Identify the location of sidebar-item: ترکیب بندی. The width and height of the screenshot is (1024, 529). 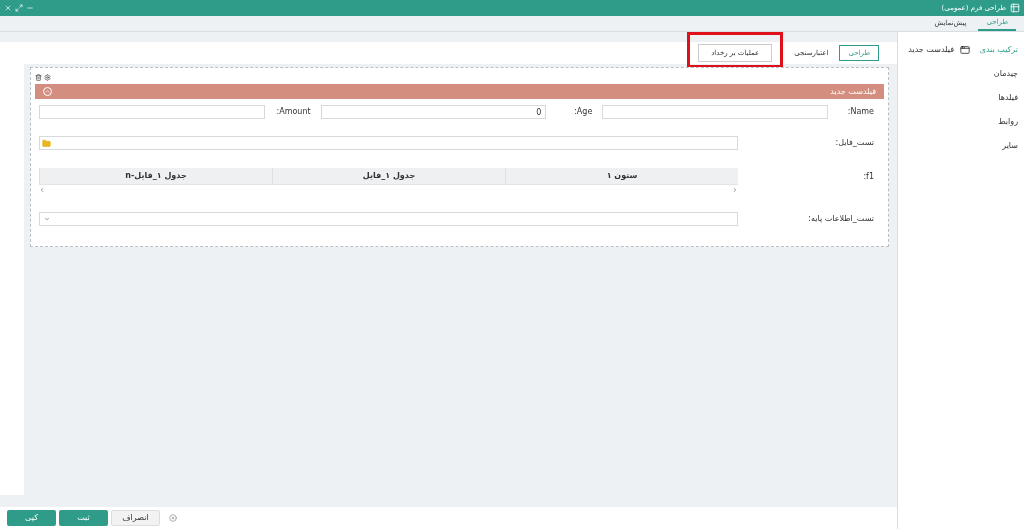
(998, 50).